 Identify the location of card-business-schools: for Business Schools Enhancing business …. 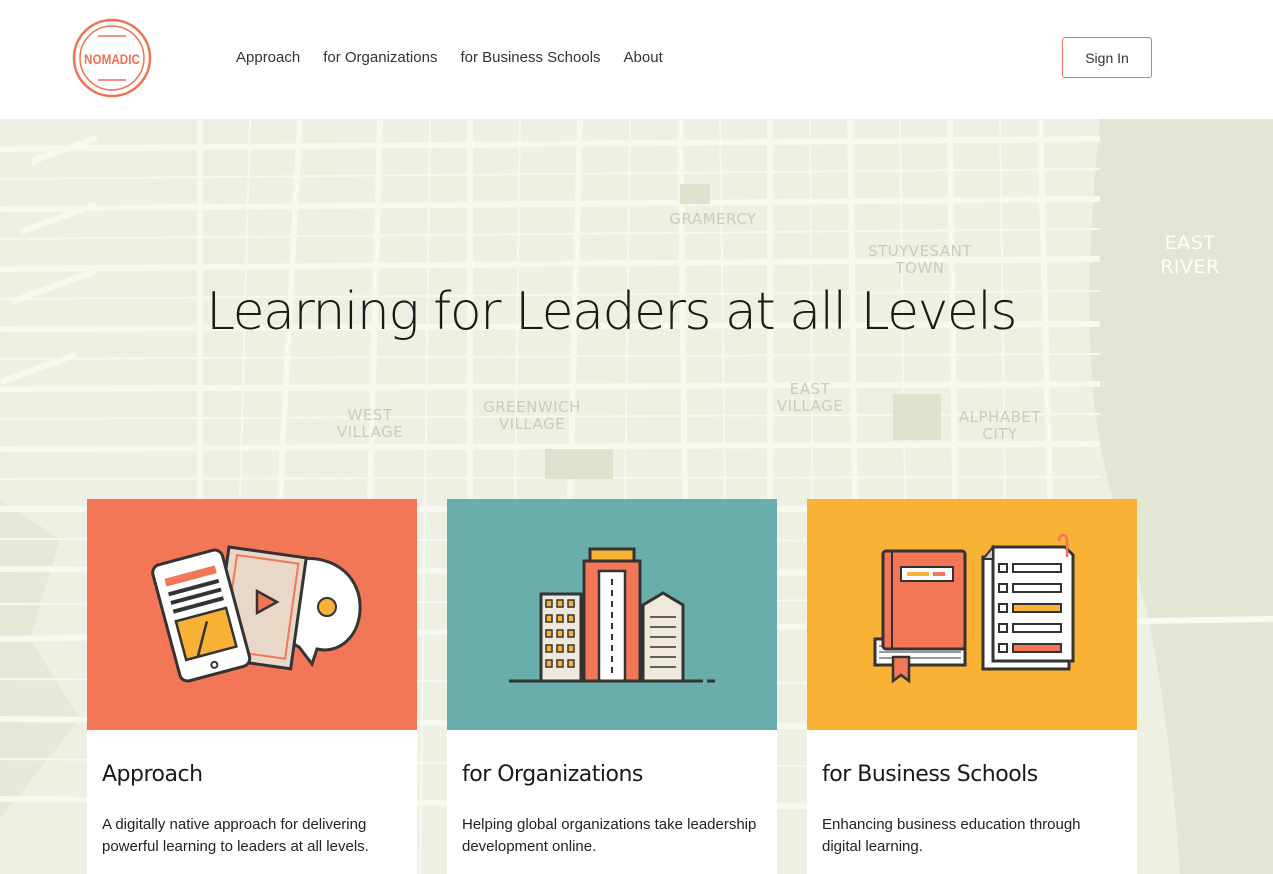
(972, 686).